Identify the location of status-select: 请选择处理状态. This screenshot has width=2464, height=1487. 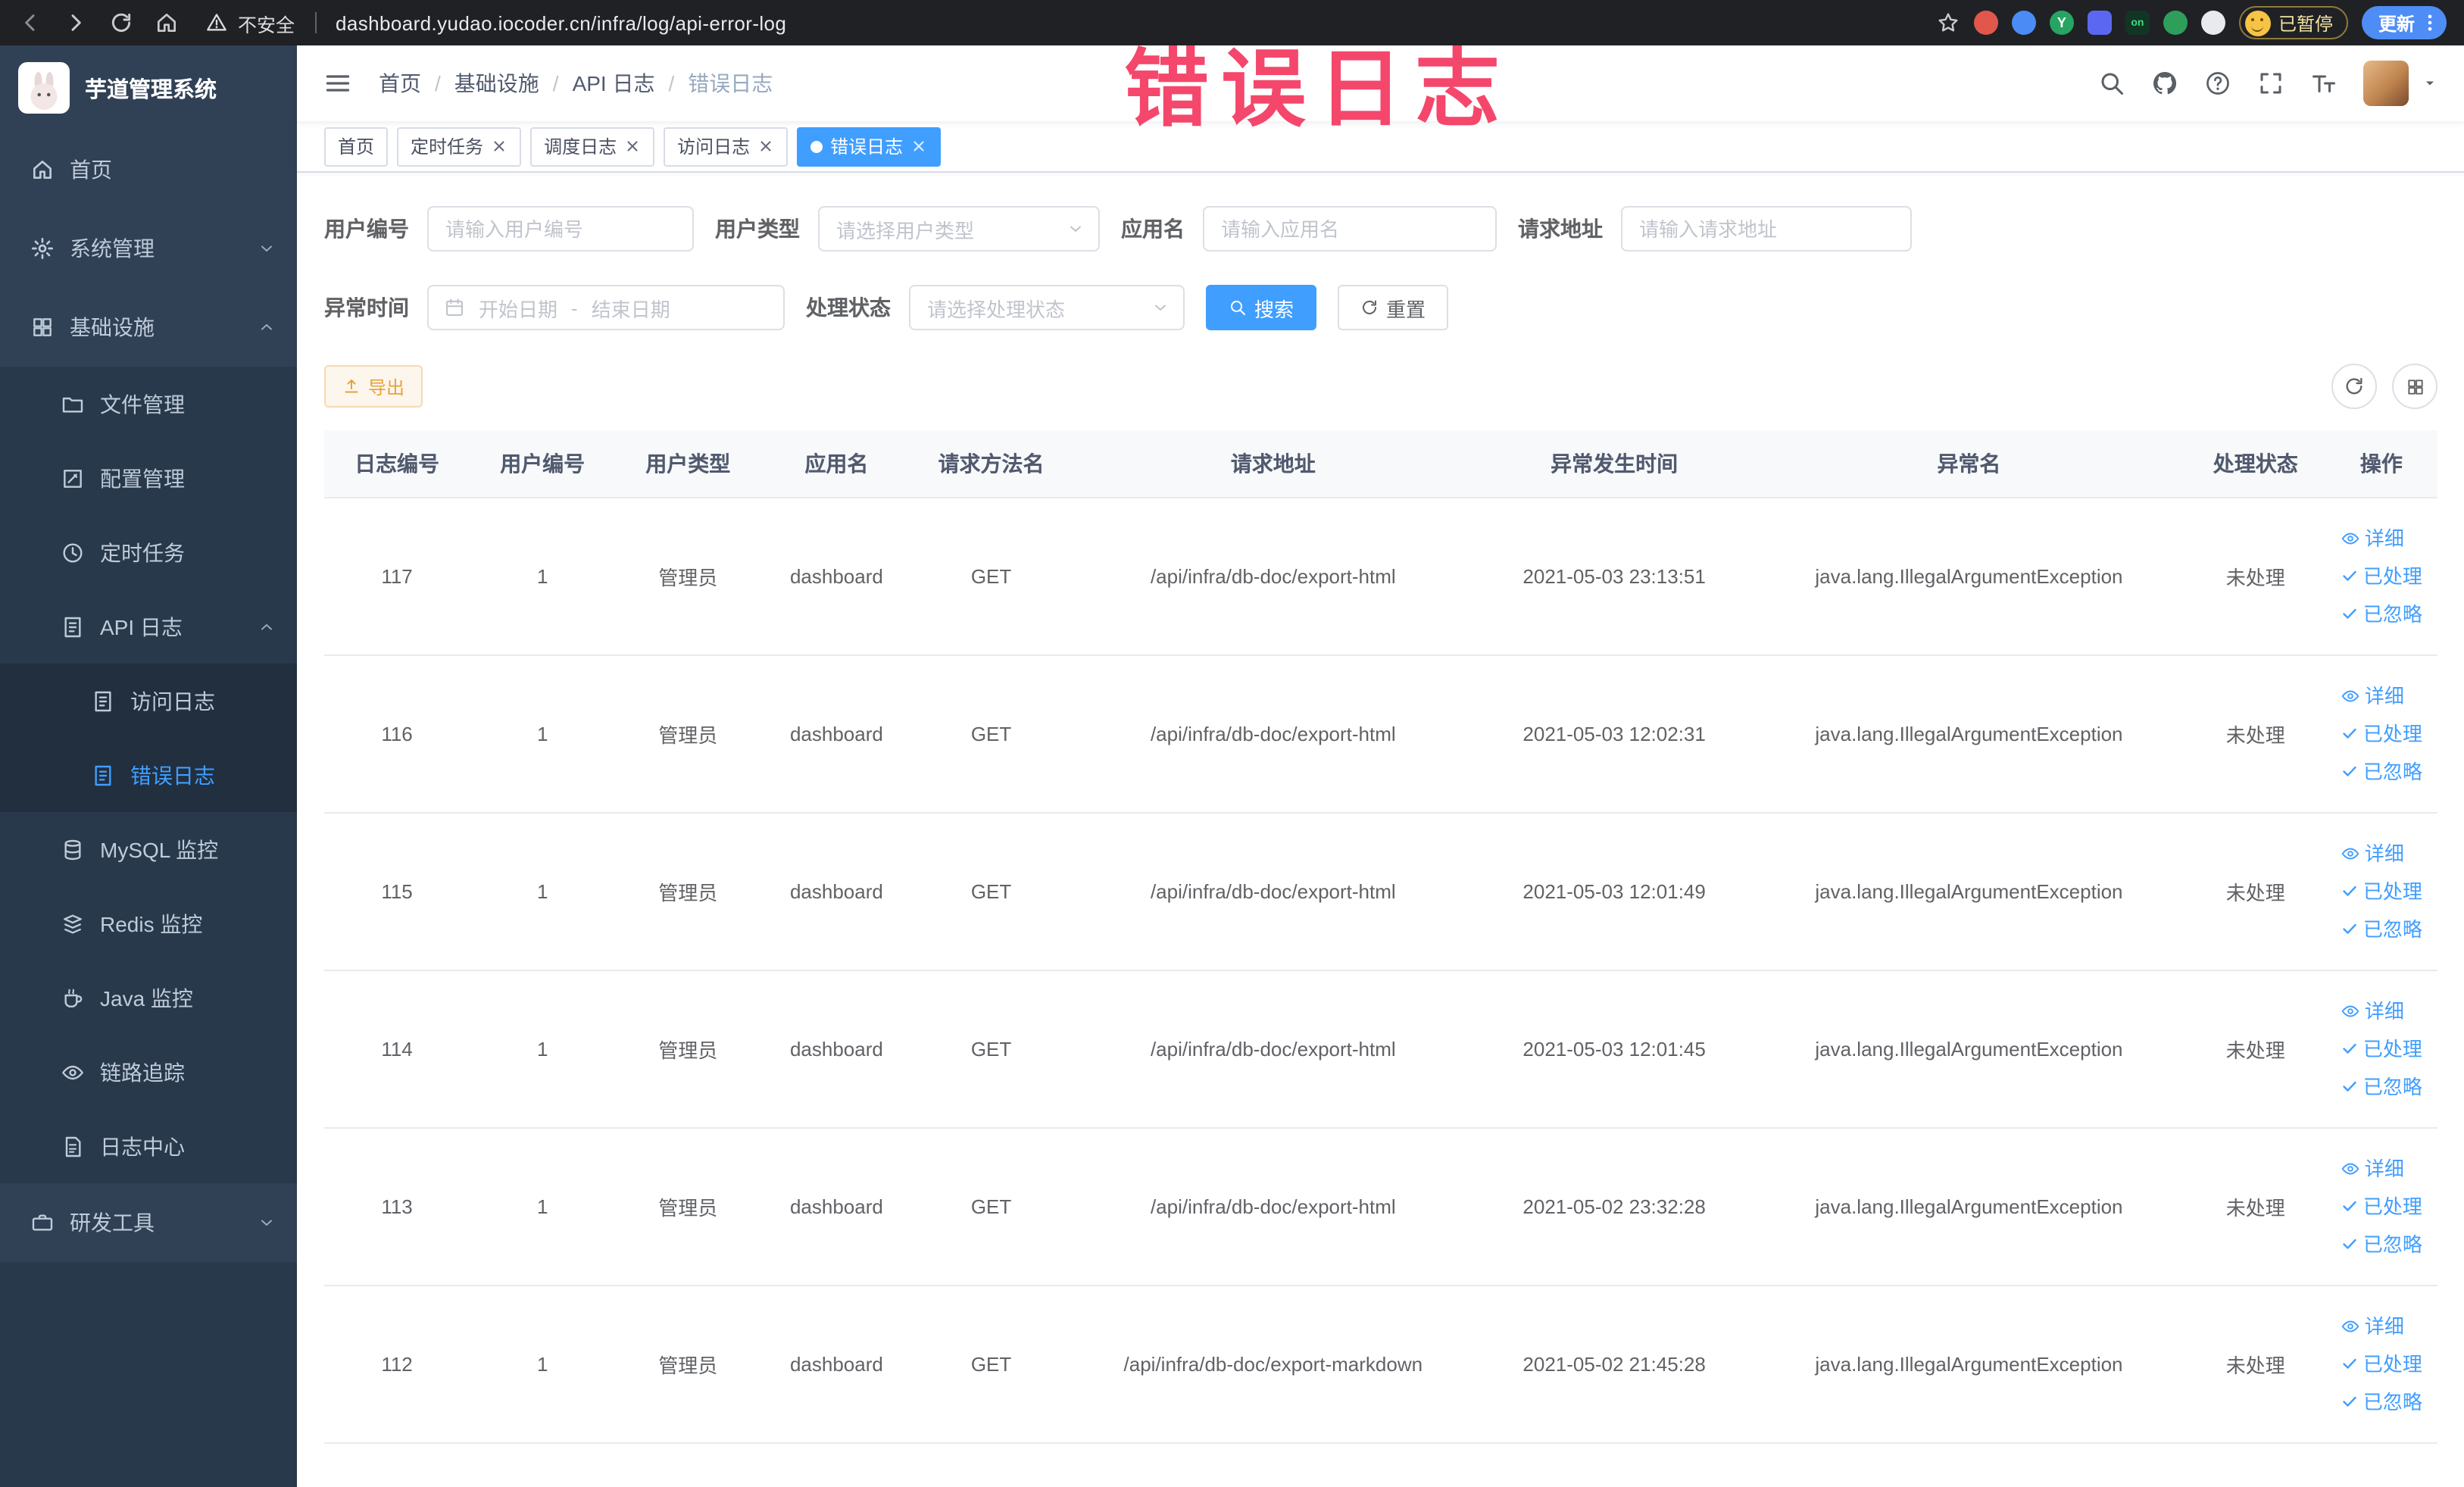
(1047, 307).